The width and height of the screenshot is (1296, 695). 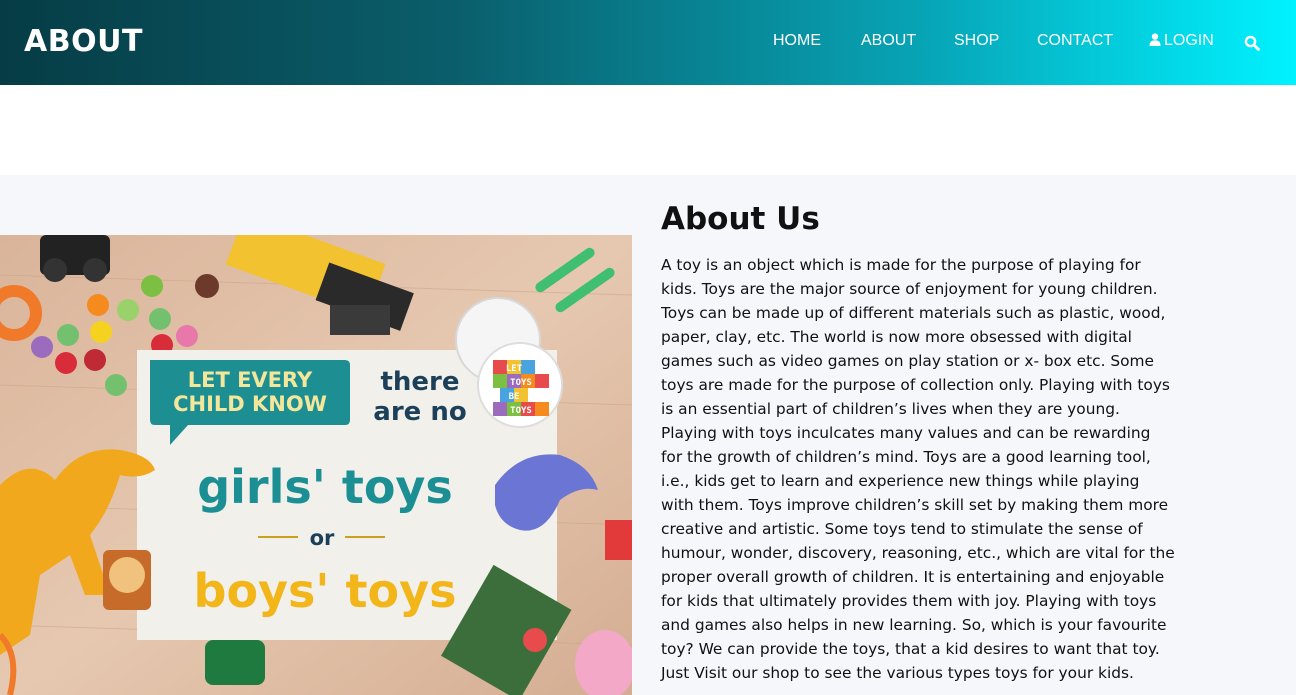 What do you see at coordinates (797, 41) in the screenshot?
I see `nav-home: HOME` at bounding box center [797, 41].